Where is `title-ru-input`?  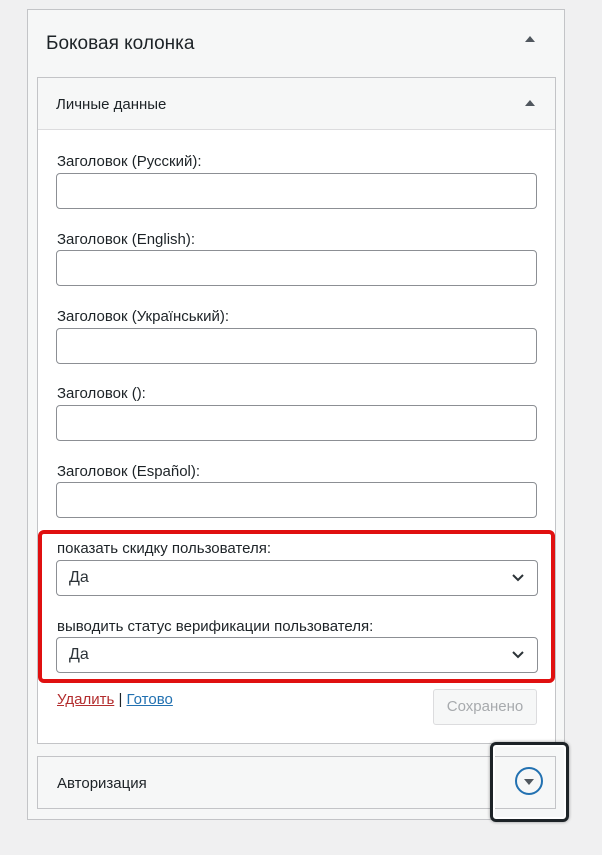
title-ru-input is located at coordinates (296, 191).